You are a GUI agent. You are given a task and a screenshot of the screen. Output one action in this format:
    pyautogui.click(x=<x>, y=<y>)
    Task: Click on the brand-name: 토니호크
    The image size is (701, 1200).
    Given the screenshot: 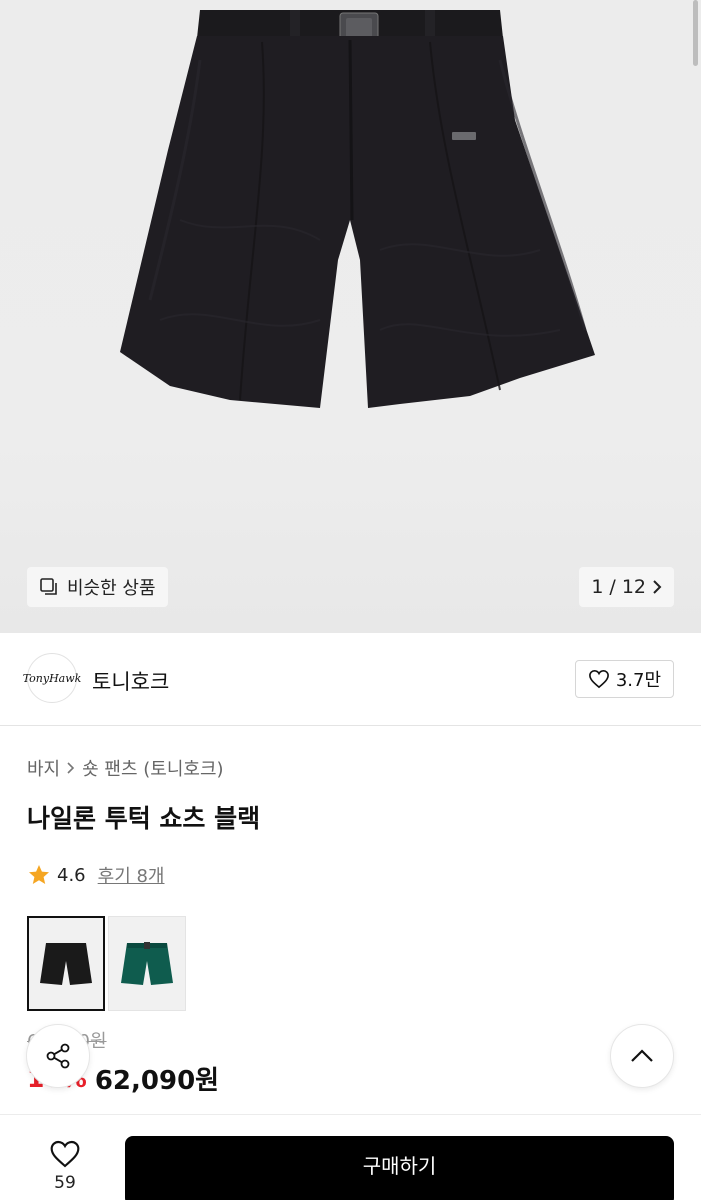 What is the action you would take?
    pyautogui.click(x=130, y=681)
    